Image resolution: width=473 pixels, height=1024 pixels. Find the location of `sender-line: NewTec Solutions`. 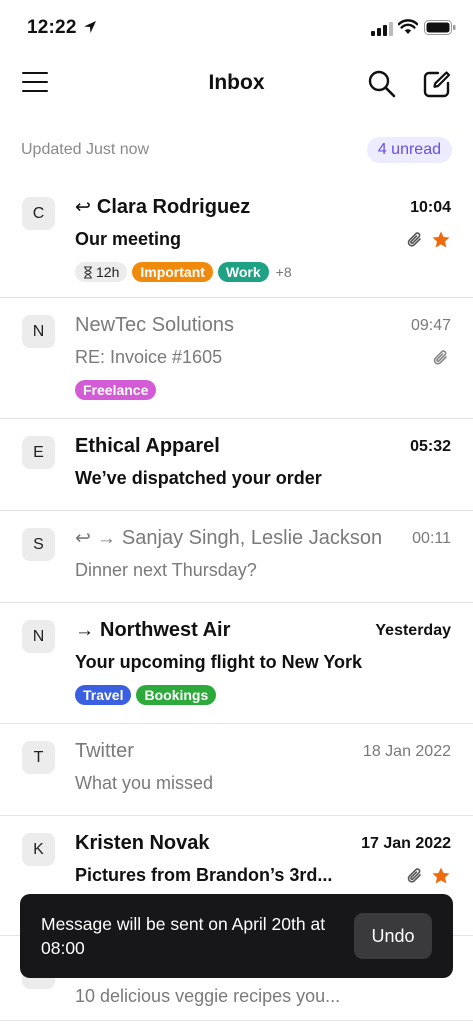

sender-line: NewTec Solutions is located at coordinates (154, 325).